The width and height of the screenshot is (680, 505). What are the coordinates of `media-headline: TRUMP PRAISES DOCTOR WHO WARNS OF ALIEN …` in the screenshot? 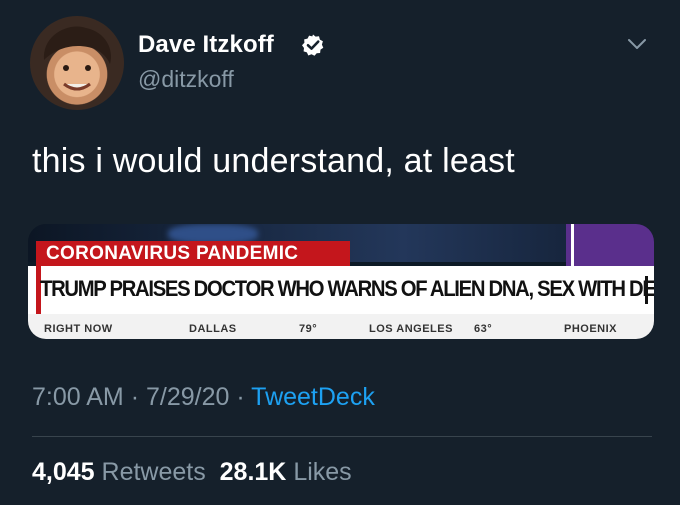 It's located at (347, 288).